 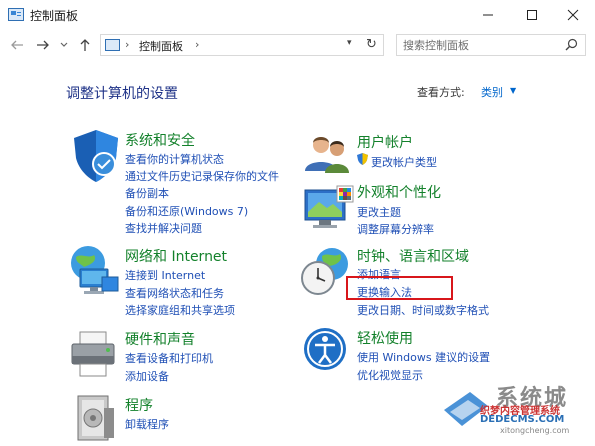 I want to click on link-optimize-visual-display: 优化视觉显示, so click(x=390, y=375).